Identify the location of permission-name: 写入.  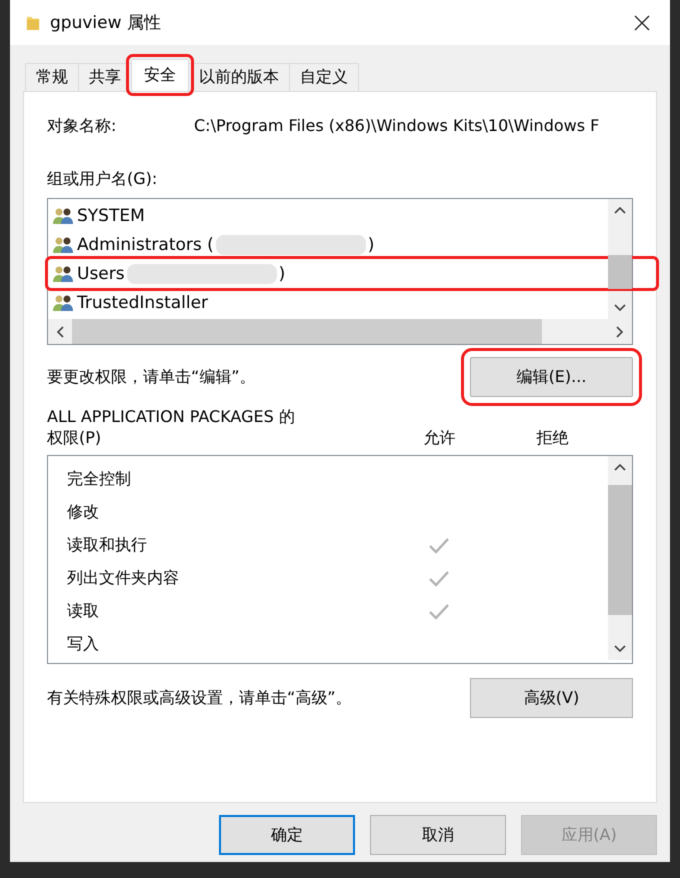
(83, 644).